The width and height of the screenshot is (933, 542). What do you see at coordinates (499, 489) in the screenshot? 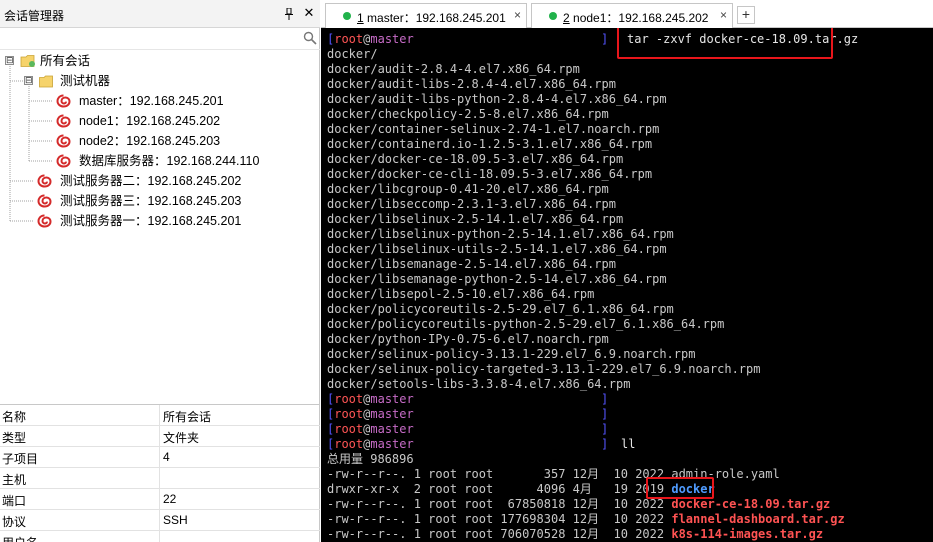
I see `listing-meta: drwxr-xr-x 2 root root 4096 4月 19 2019` at bounding box center [499, 489].